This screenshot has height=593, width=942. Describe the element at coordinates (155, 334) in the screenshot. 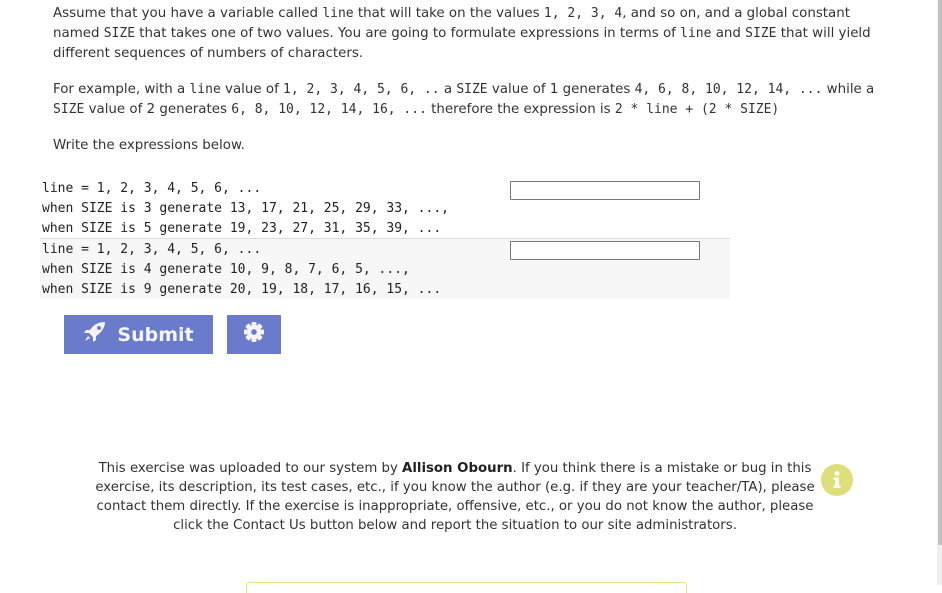

I see `submit-label: Submit` at that location.